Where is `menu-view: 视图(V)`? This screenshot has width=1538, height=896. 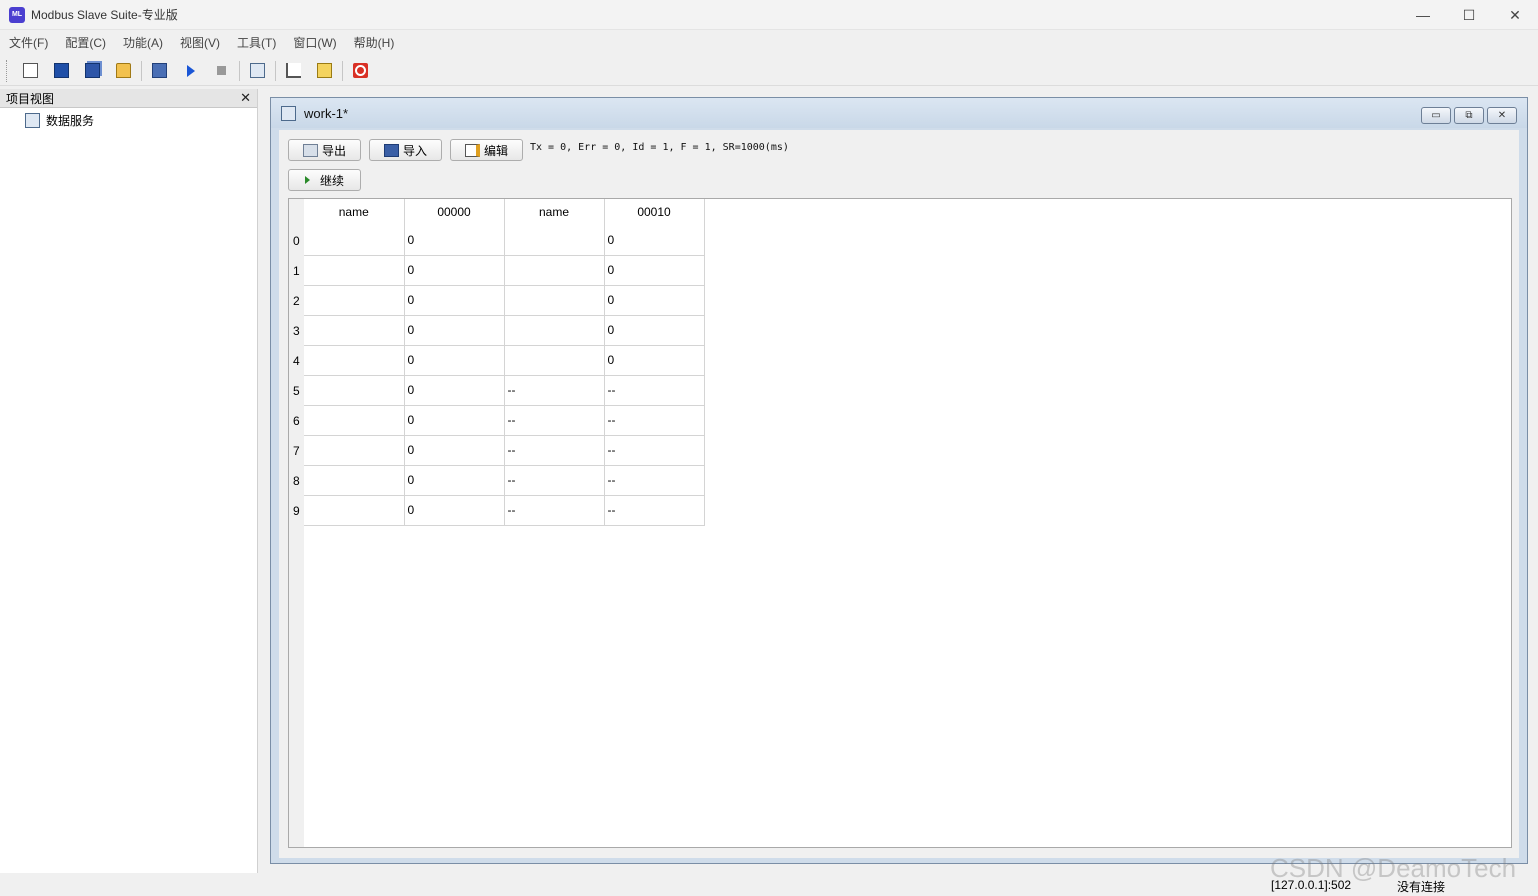 menu-view: 视图(V) is located at coordinates (199, 42).